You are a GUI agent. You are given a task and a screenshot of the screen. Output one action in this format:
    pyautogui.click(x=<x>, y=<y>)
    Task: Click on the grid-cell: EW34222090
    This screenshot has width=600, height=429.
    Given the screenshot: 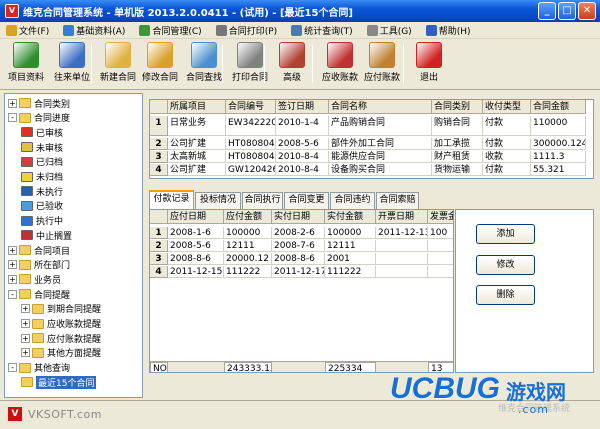 What is the action you would take?
    pyautogui.click(x=251, y=126)
    